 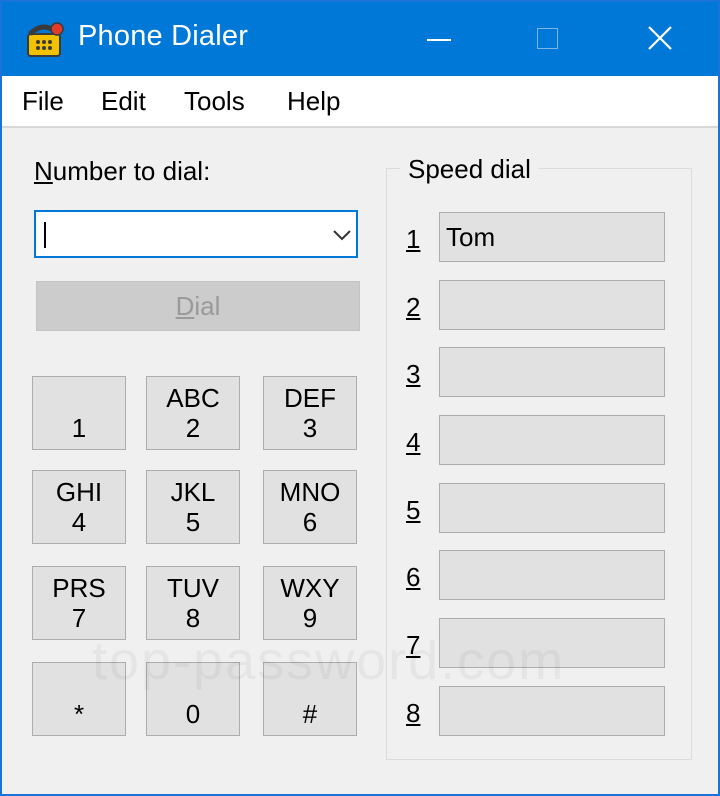 I want to click on key-letters: ABC, so click(x=193, y=398).